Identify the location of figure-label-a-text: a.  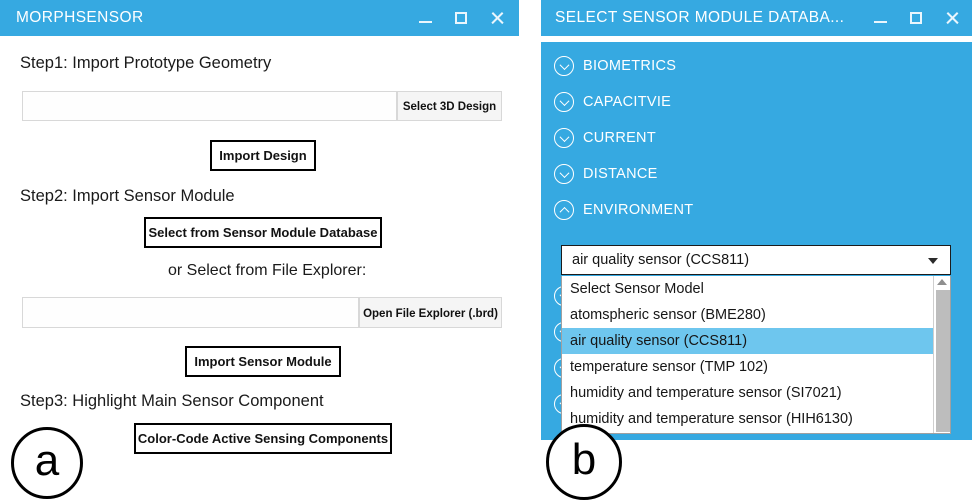
(47, 460).